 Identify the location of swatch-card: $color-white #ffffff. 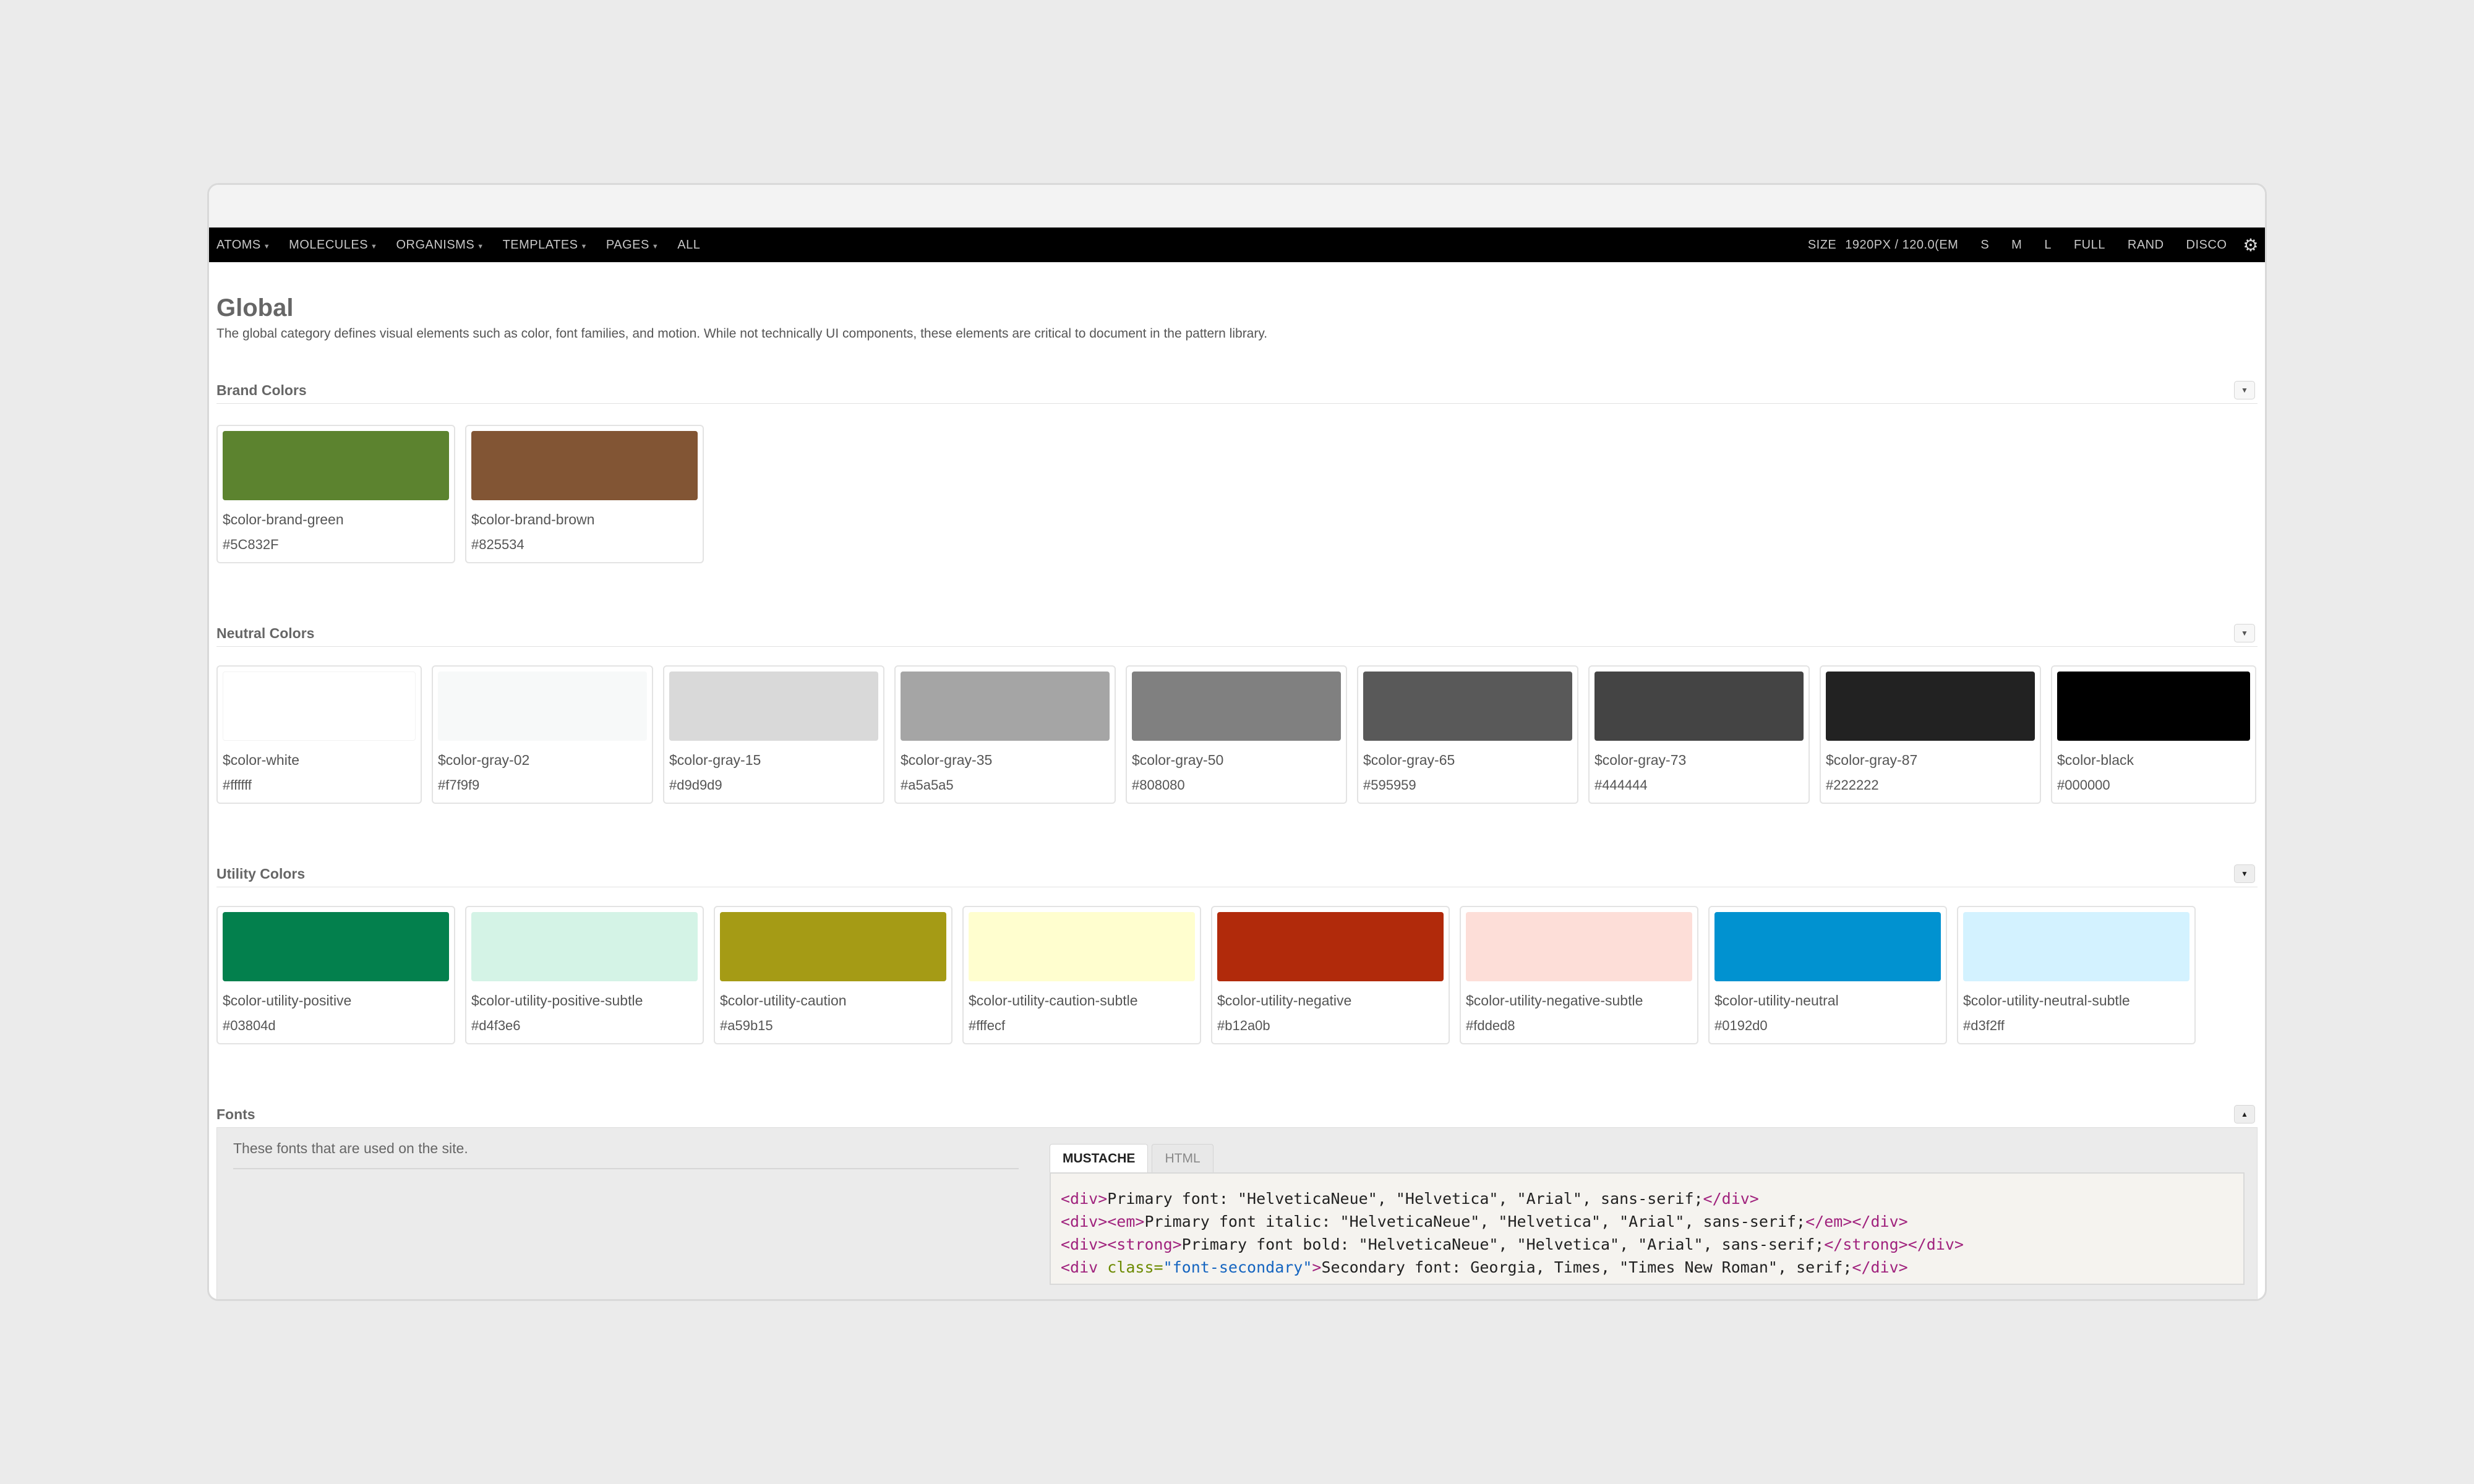
(319, 734).